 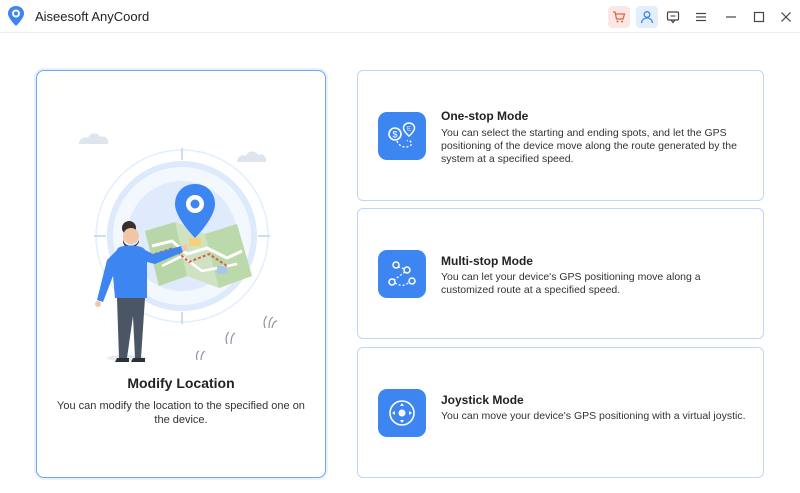 What do you see at coordinates (16, 16) in the screenshot?
I see `location-pin-icon` at bounding box center [16, 16].